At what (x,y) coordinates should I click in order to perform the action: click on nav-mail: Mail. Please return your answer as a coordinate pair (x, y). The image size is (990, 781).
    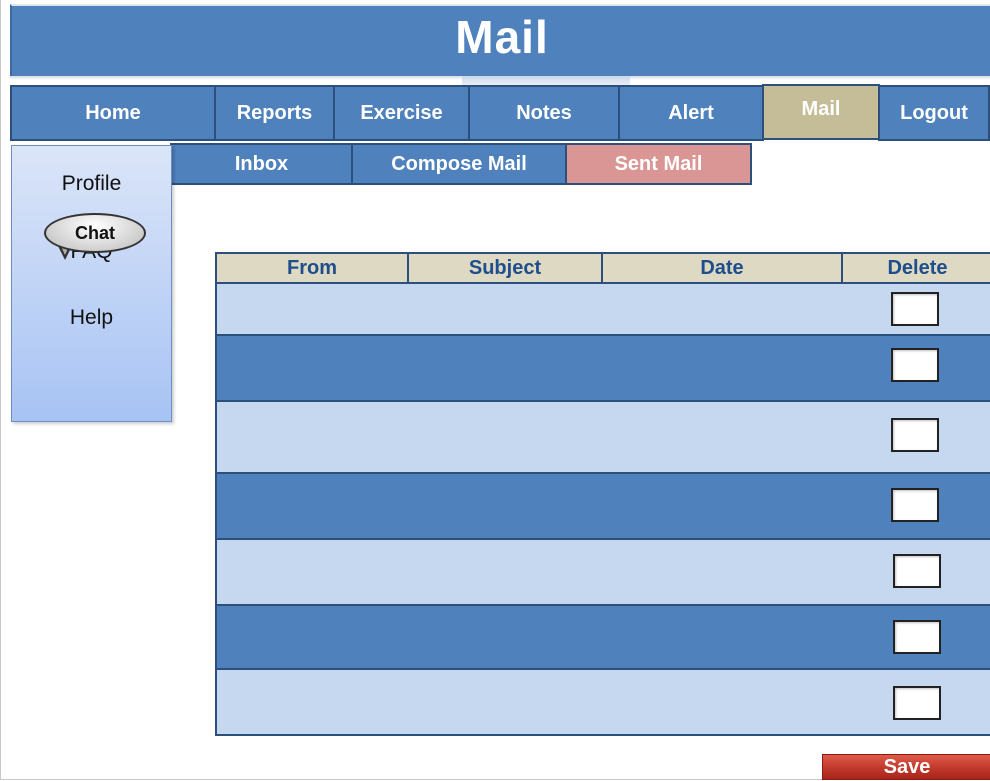
    Looking at the image, I should click on (821, 112).